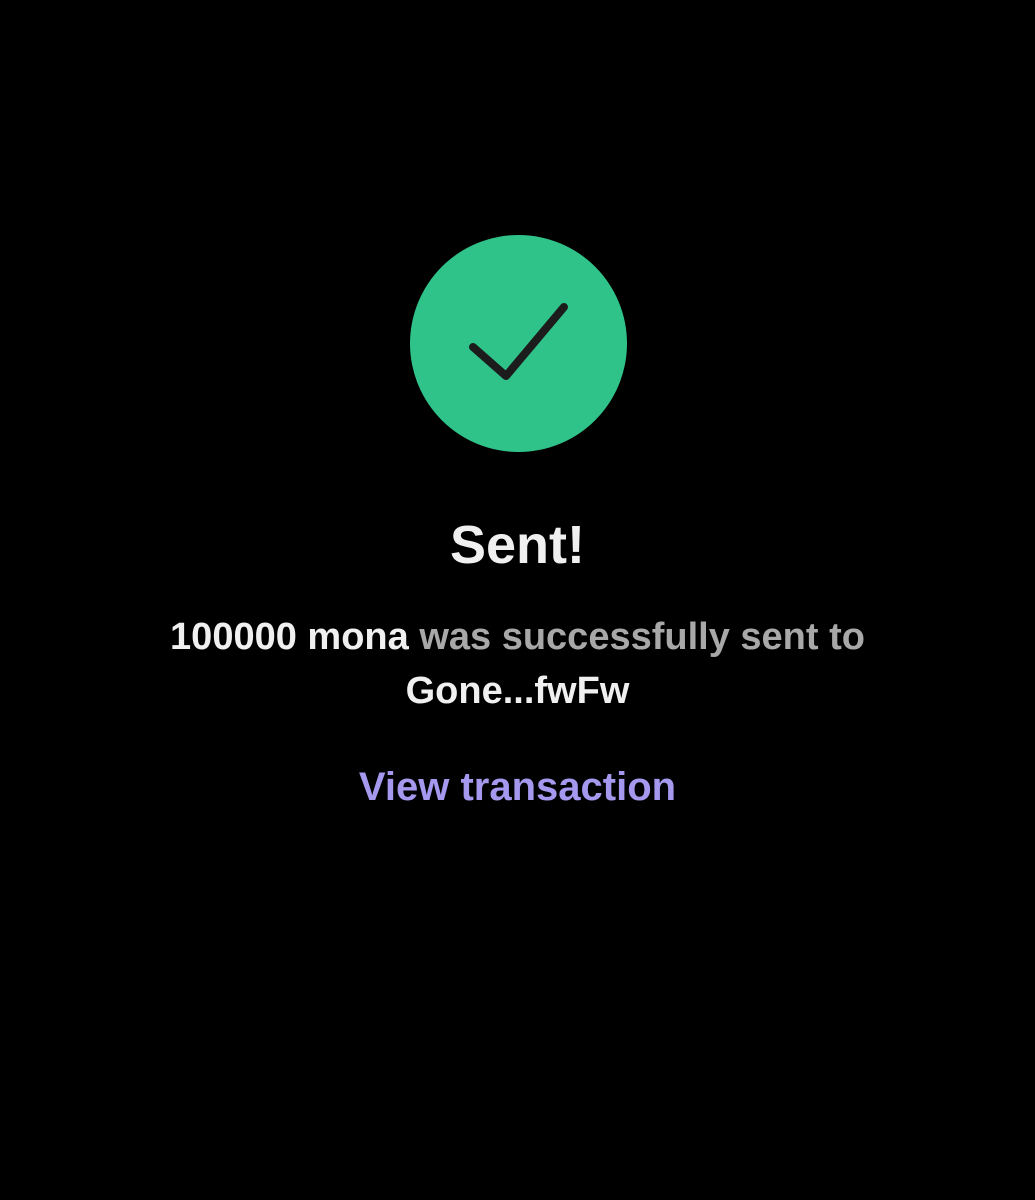  I want to click on sent-amount: 100000 mona, so click(289, 637).